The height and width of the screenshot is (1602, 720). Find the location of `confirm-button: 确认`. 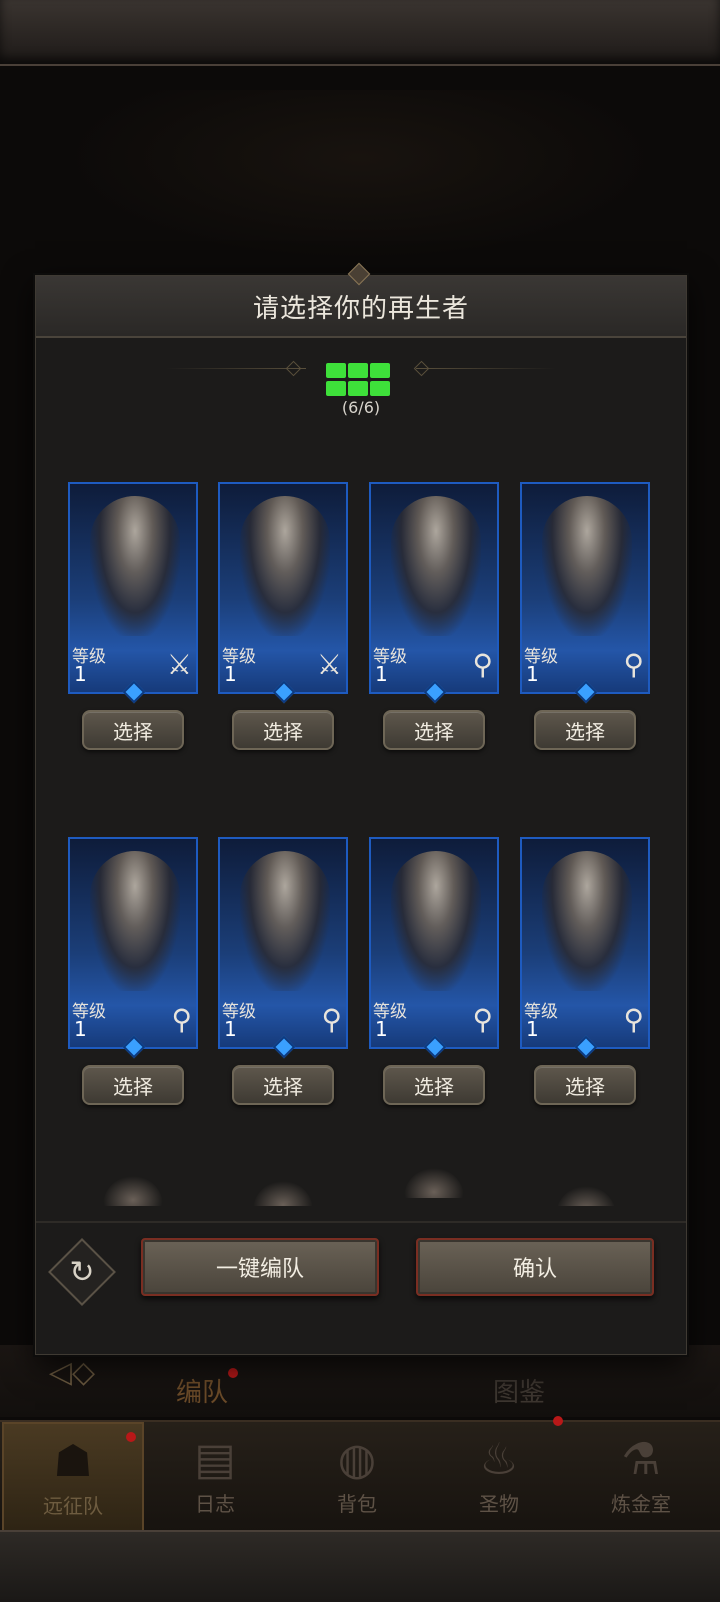

confirm-button: 确认 is located at coordinates (535, 1267).